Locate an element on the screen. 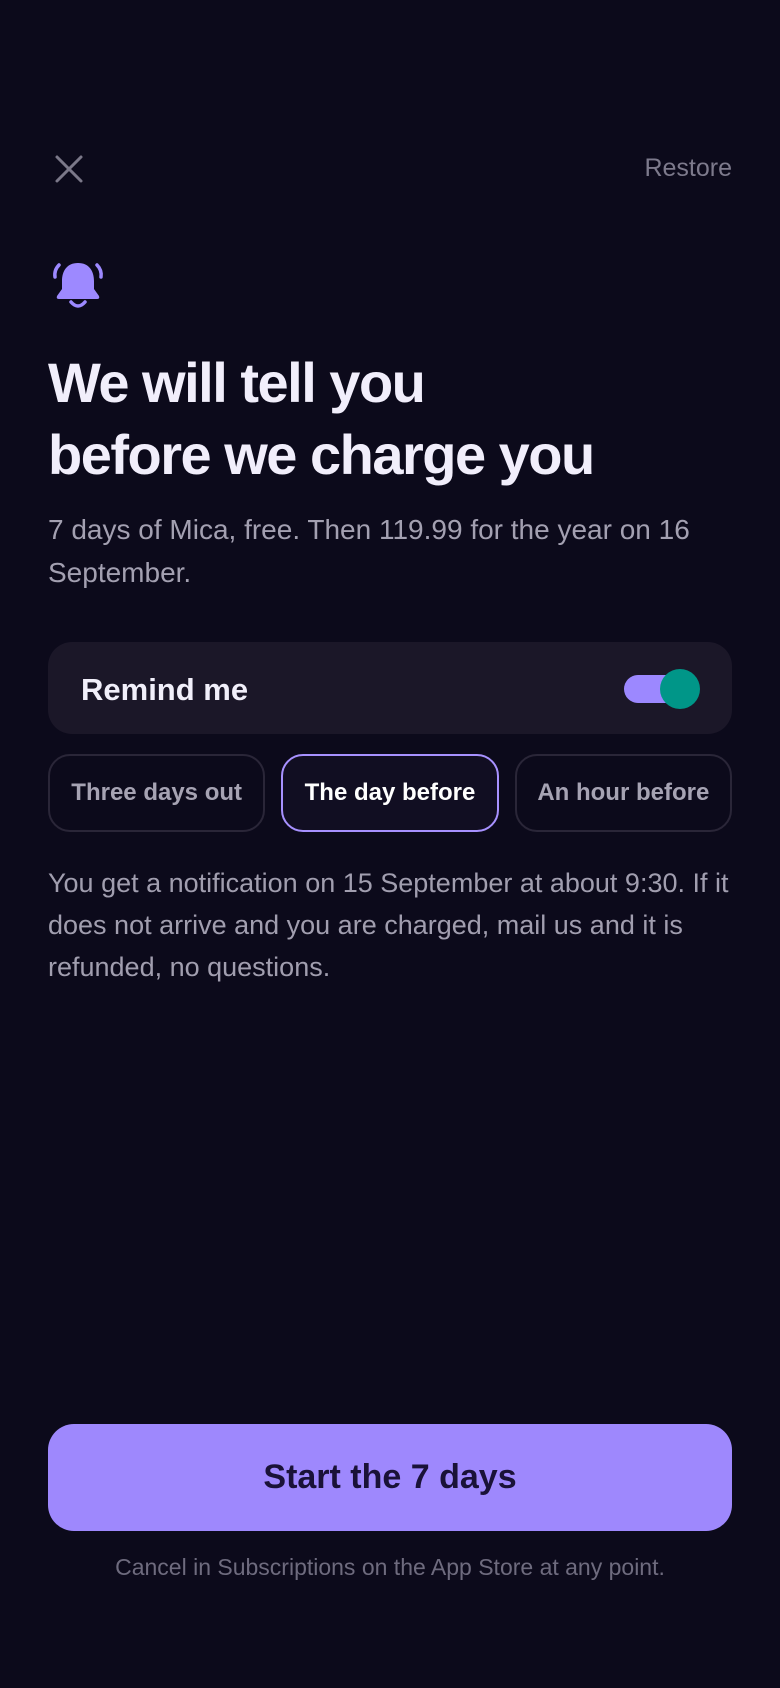 The width and height of the screenshot is (780, 1688). restore-button: Restore is located at coordinates (688, 168).